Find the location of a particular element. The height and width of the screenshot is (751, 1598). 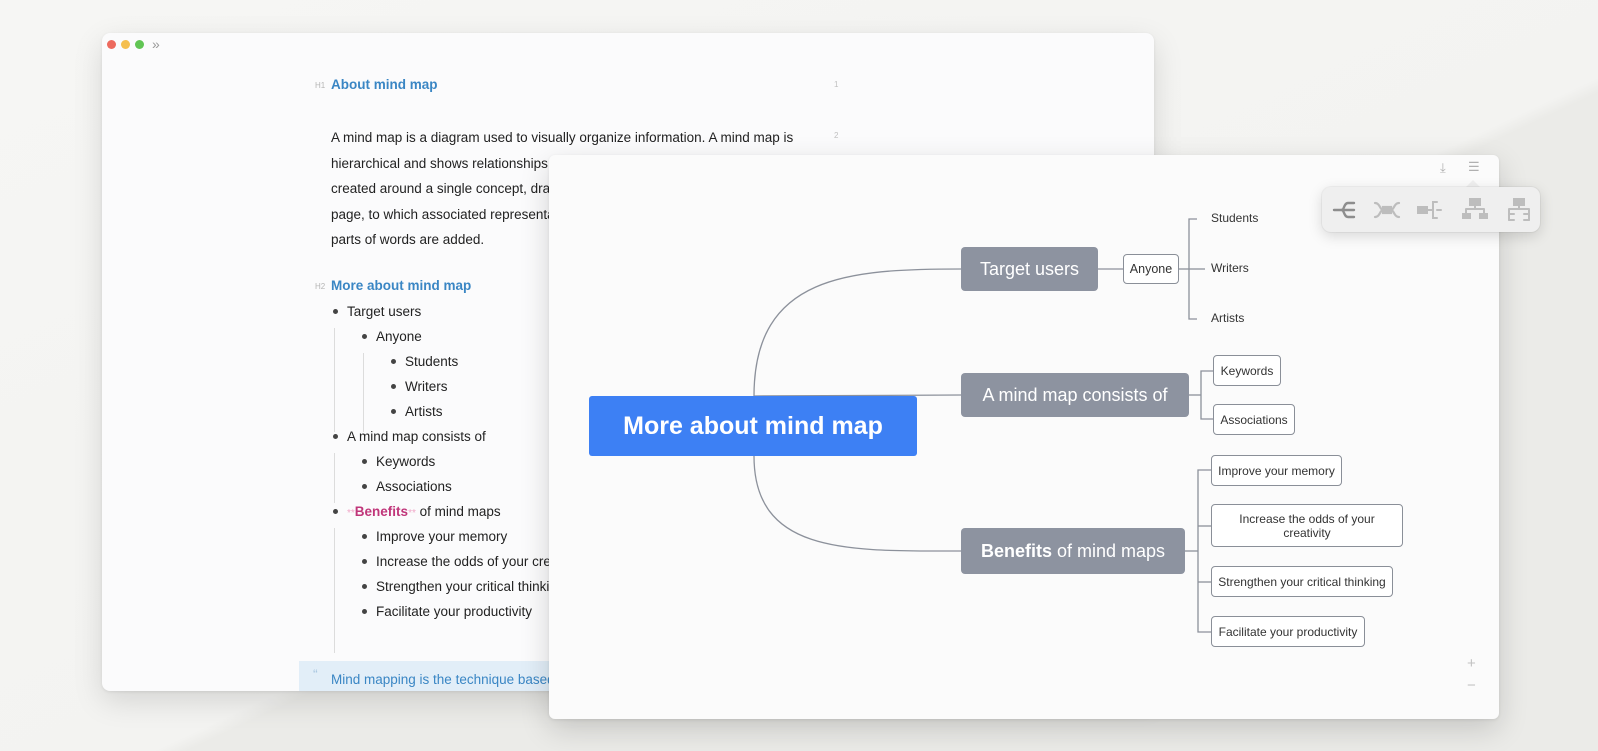

list-item-anyone: Anyone is located at coordinates (399, 336).